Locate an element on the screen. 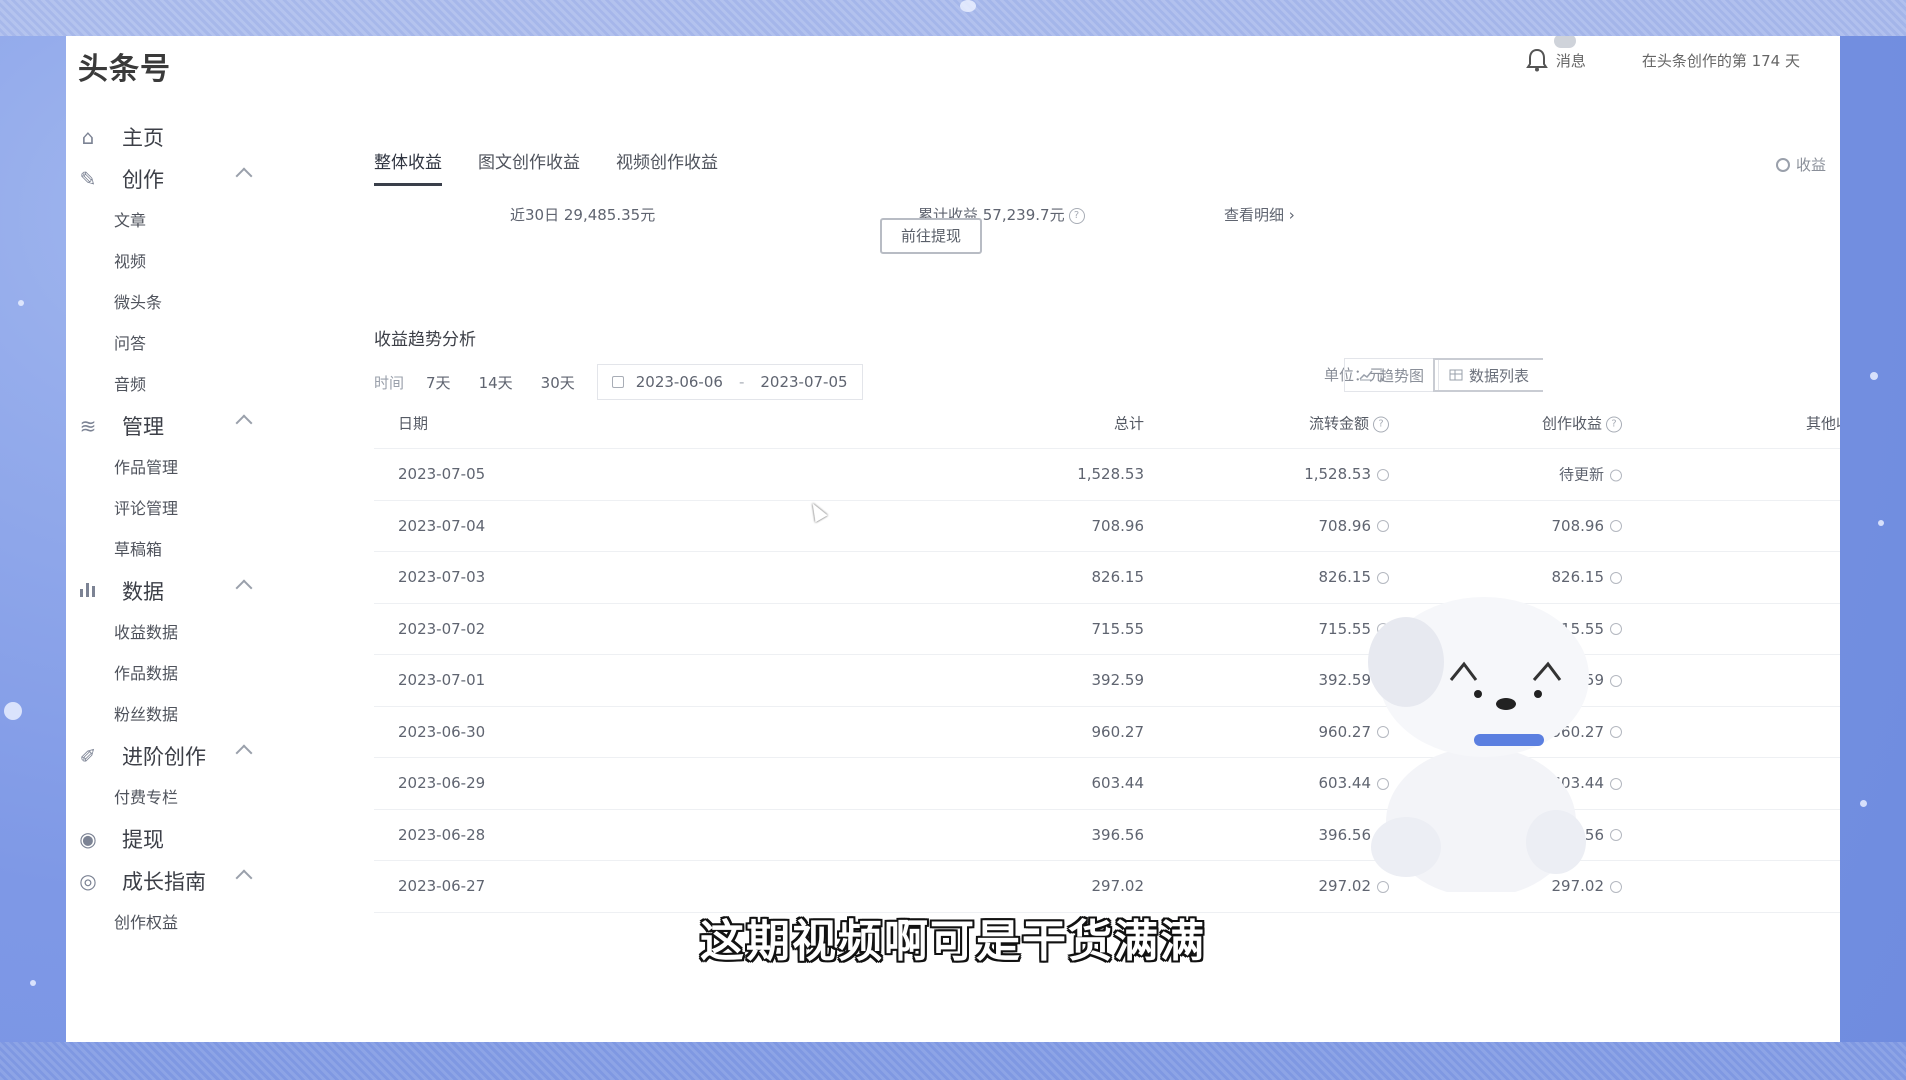 The image size is (1906, 1080). tab-video-income: 视频创作收益 is located at coordinates (667, 167).